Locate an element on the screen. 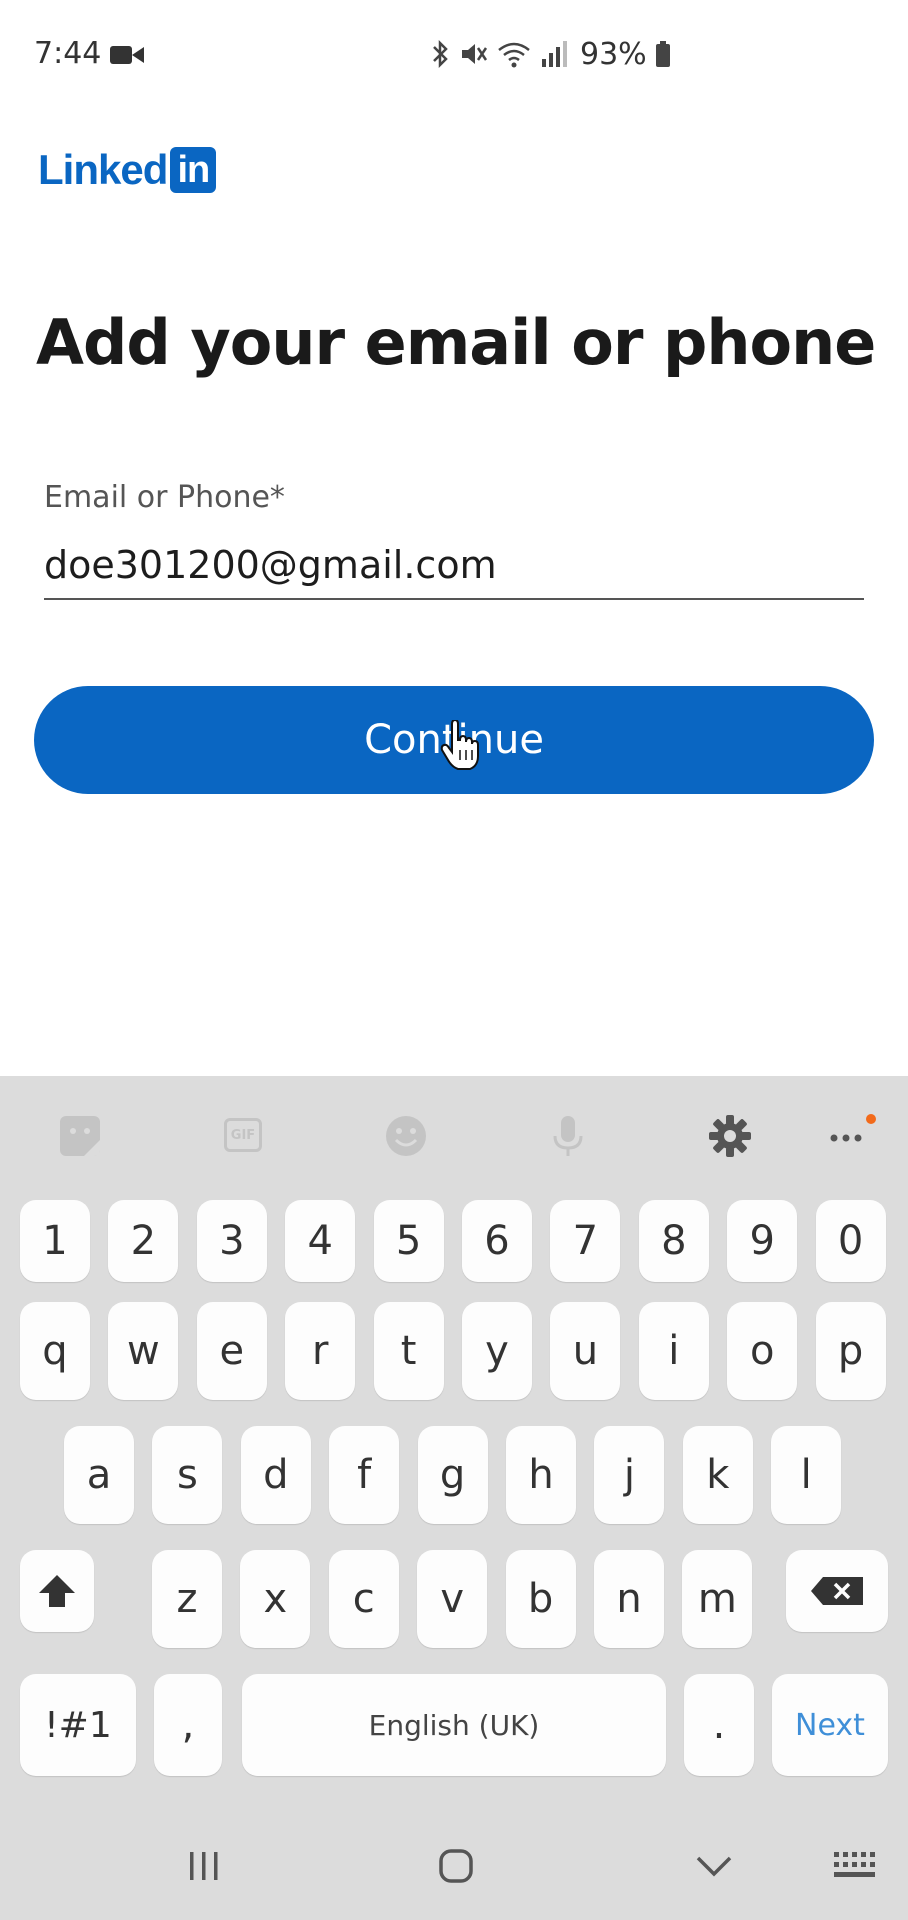  page-title: Add your email or phone is located at coordinates (456, 342).